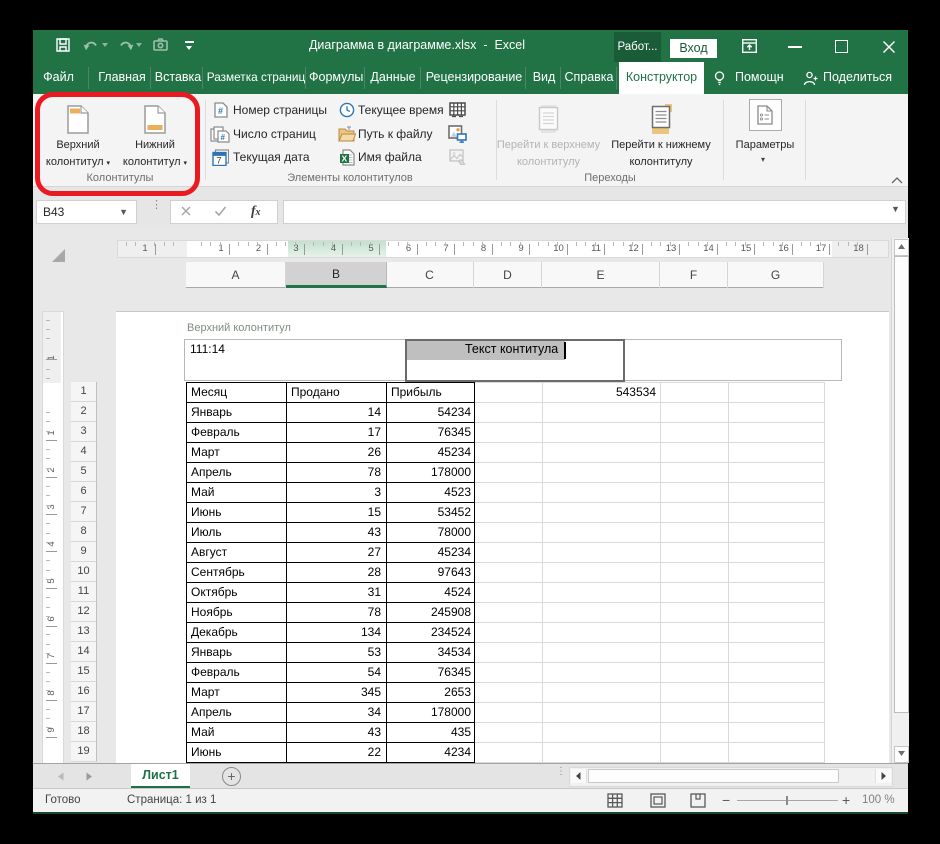 Image resolution: width=940 pixels, height=844 pixels. Describe the element at coordinates (345, 159) in the screenshot. I see `svg-text: X` at that location.